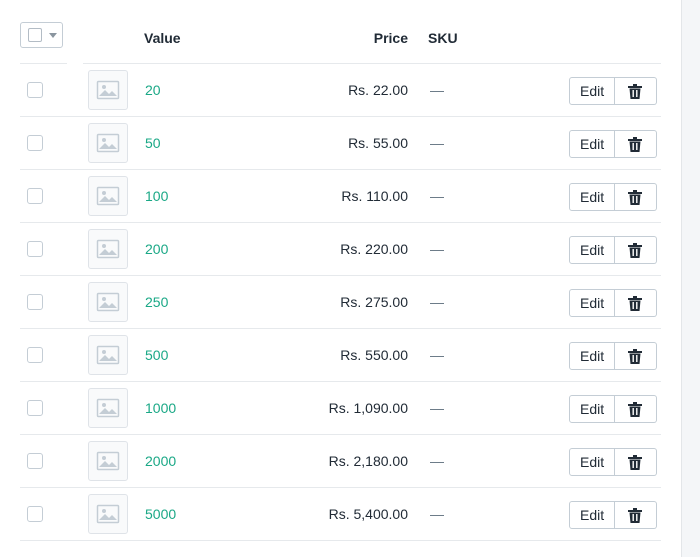 Image resolution: width=700 pixels, height=557 pixels. Describe the element at coordinates (378, 143) in the screenshot. I see `variant-price: Rs. 55.00` at that location.